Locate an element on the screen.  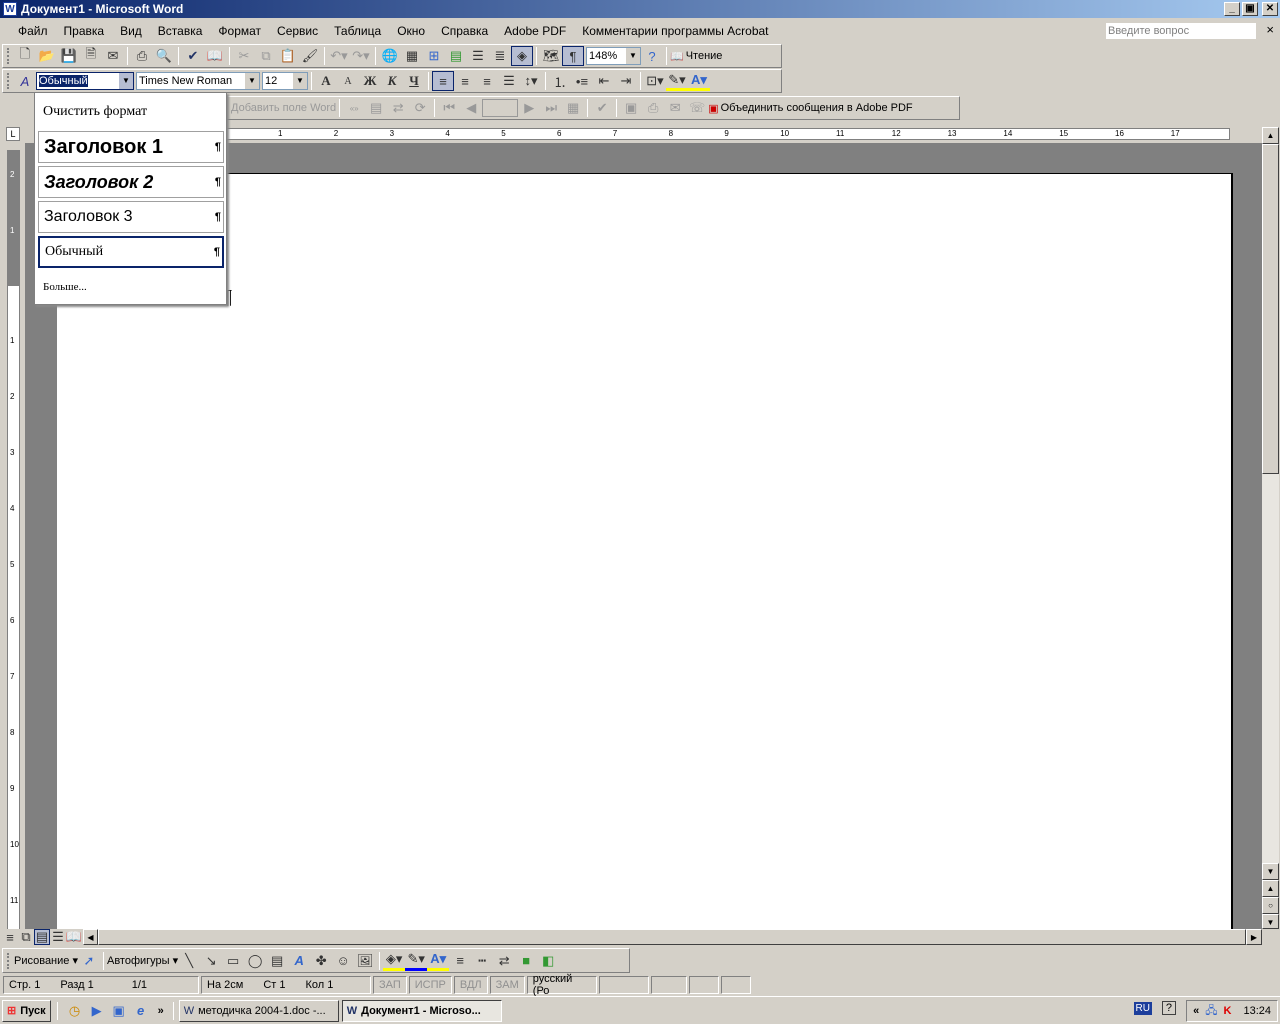
align-left-icon: ≡ is located at coordinates (443, 81).